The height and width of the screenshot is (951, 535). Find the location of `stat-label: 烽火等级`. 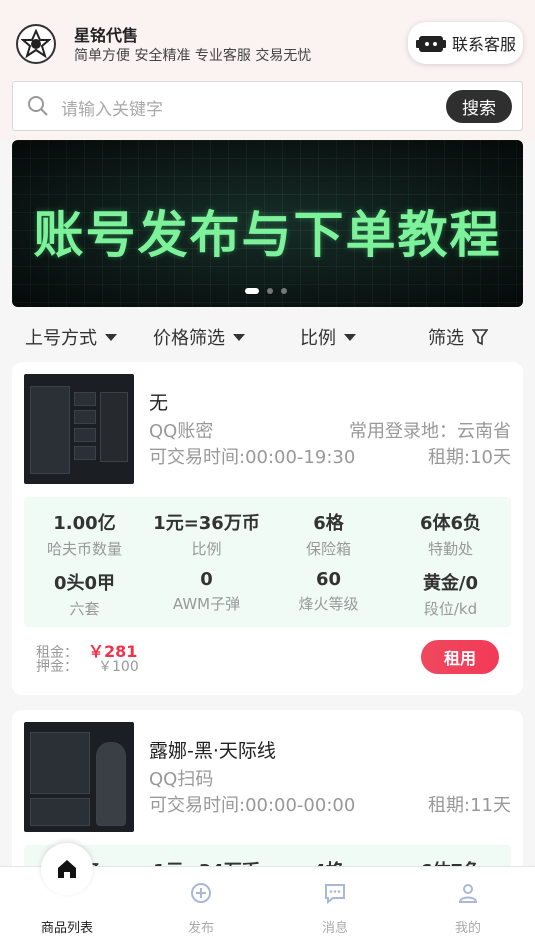

stat-label: 烽火等级 is located at coordinates (328, 604).